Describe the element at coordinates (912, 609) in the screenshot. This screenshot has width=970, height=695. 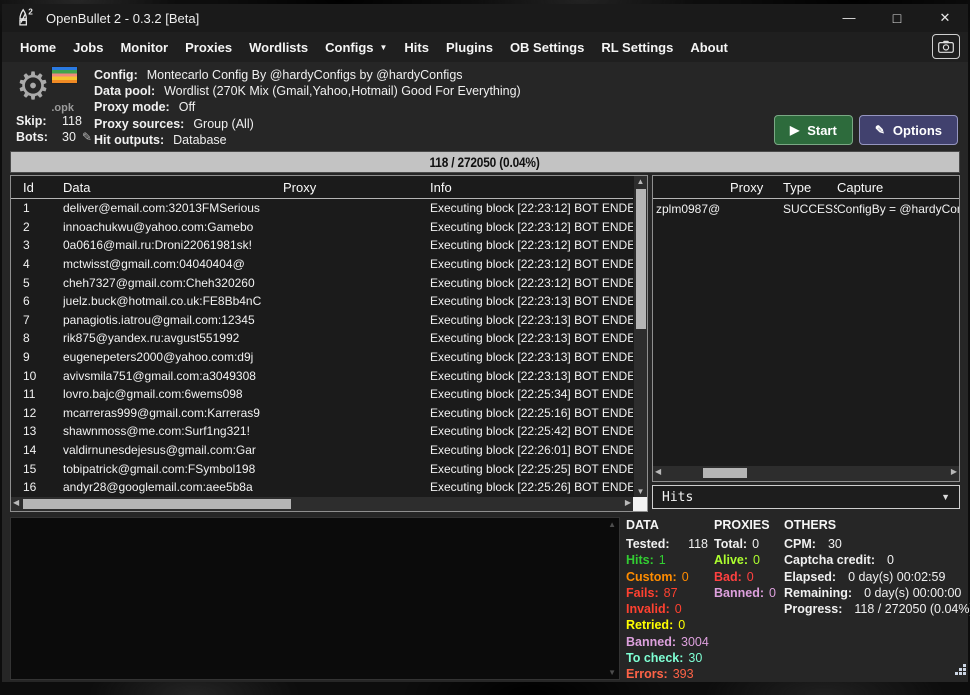
I see `stat-value: 118 / 272050 (0.04%)` at that location.